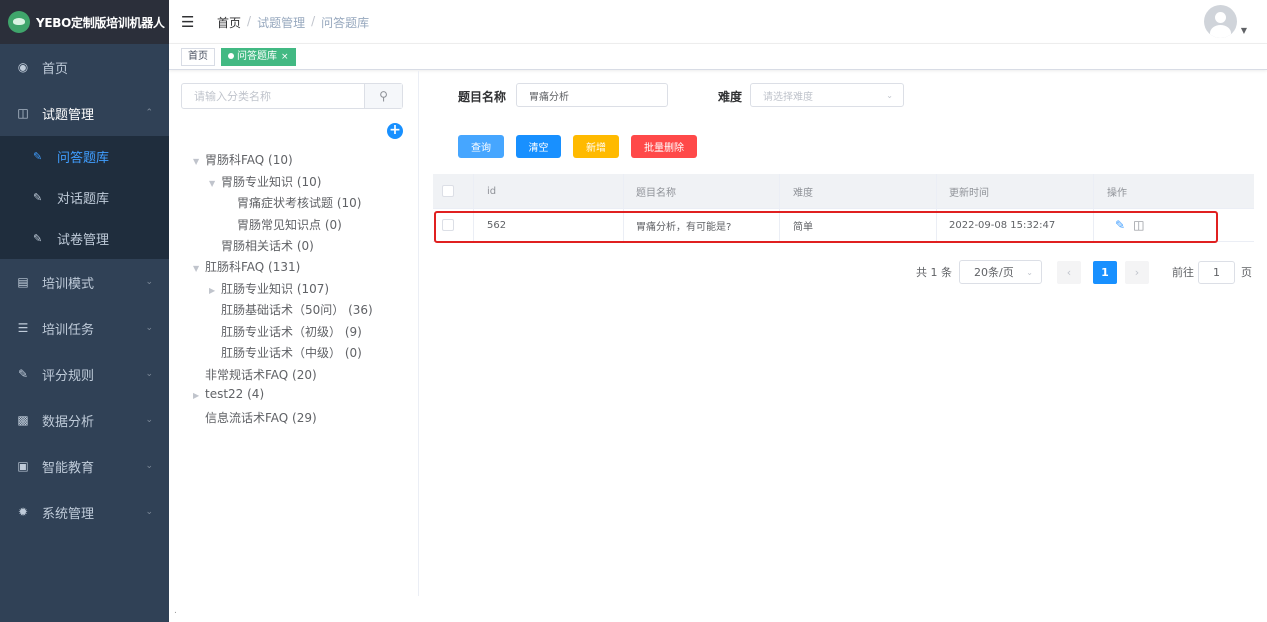 This screenshot has width=1267, height=622. I want to click on sidebar-item-label: 对话题库, so click(83, 199).